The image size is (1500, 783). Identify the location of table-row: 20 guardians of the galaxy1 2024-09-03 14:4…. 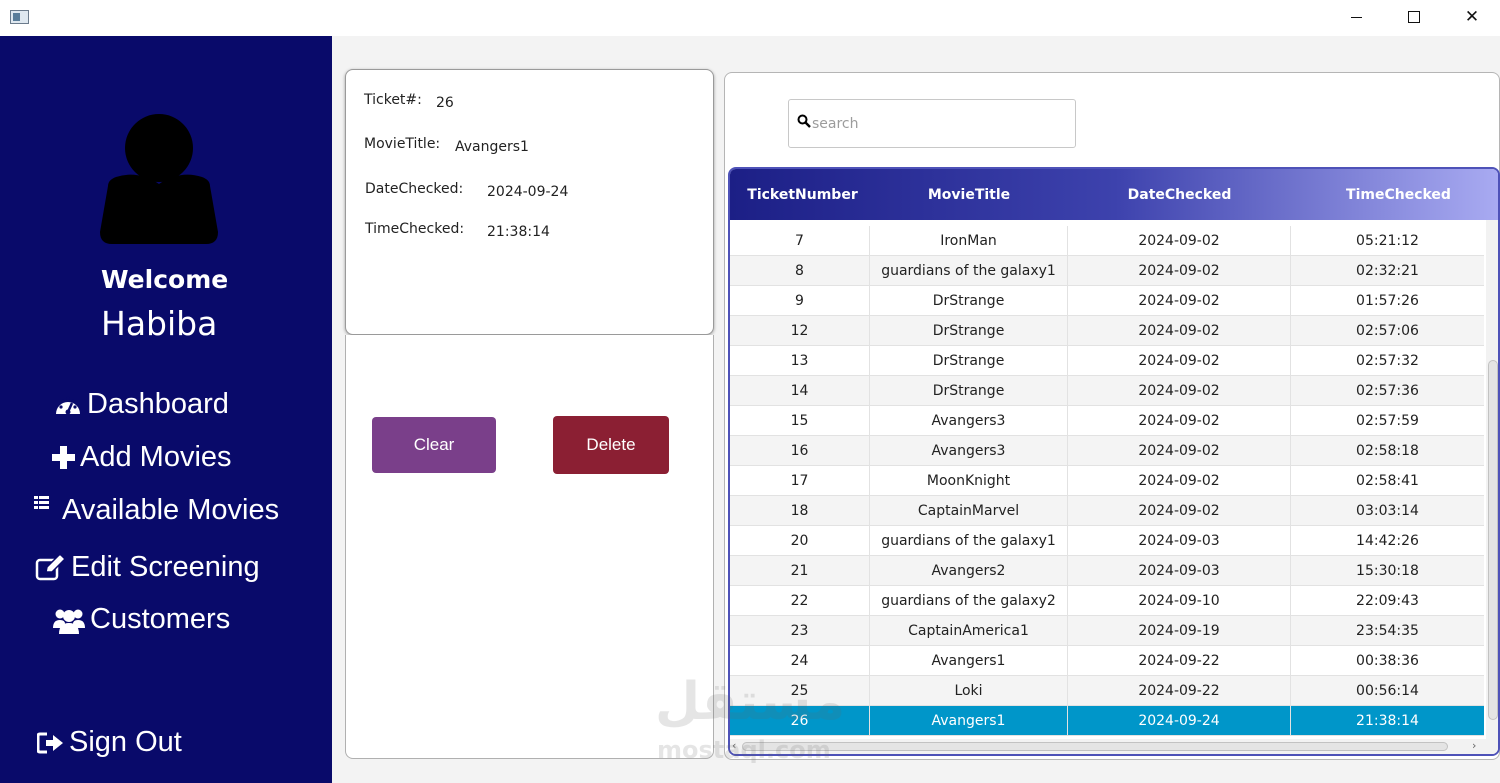
(1107, 541).